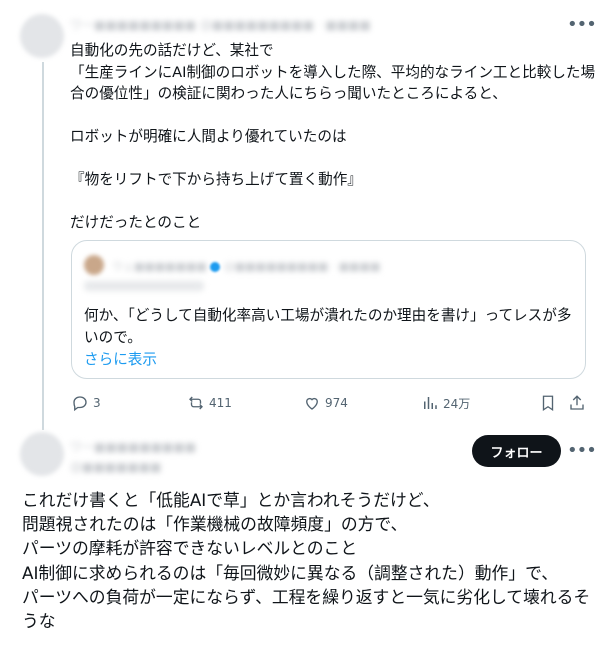 Image resolution: width=609 pixels, height=656 pixels. What do you see at coordinates (457, 403) in the screenshot?
I see `views-count: 24万` at bounding box center [457, 403].